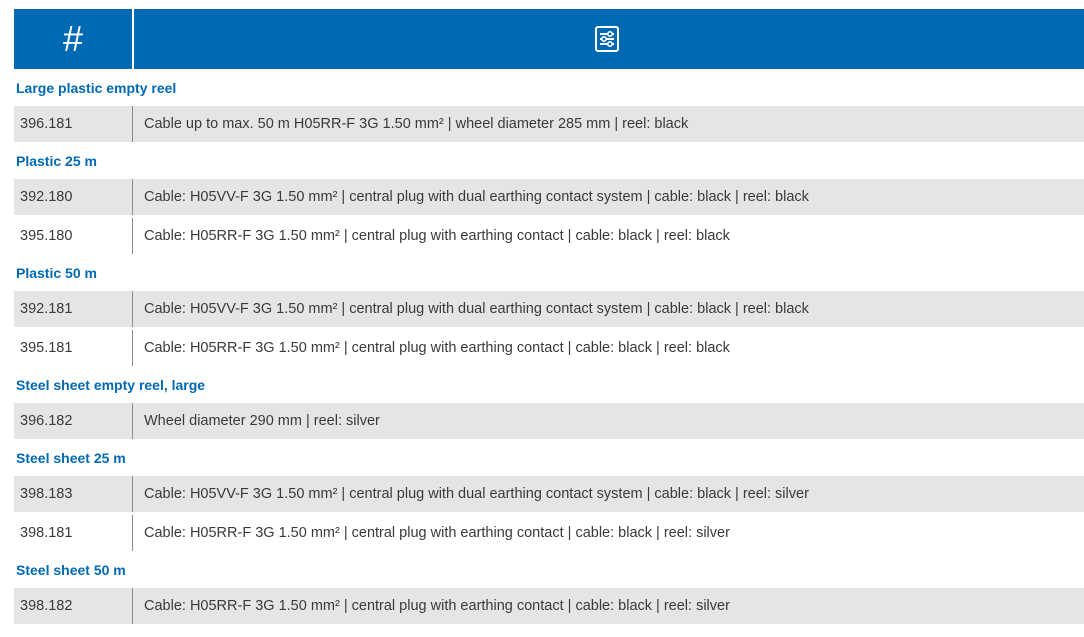 The width and height of the screenshot is (1084, 637). What do you see at coordinates (46, 197) in the screenshot?
I see `item-code: 392.180` at bounding box center [46, 197].